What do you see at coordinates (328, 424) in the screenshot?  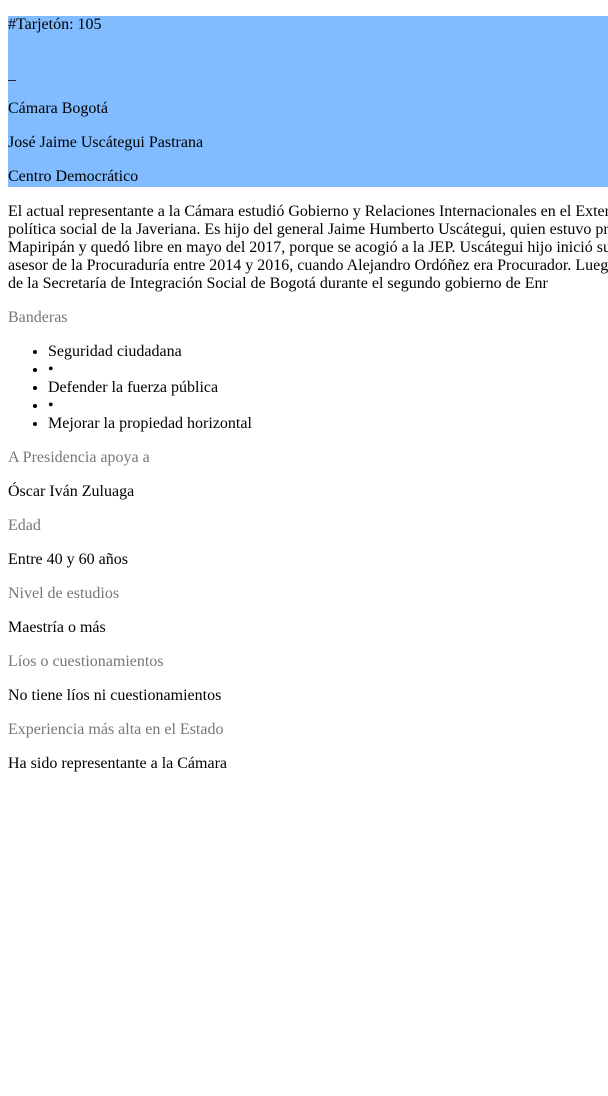 I see `list-item: Mejorar la propiedad horizontal` at bounding box center [328, 424].